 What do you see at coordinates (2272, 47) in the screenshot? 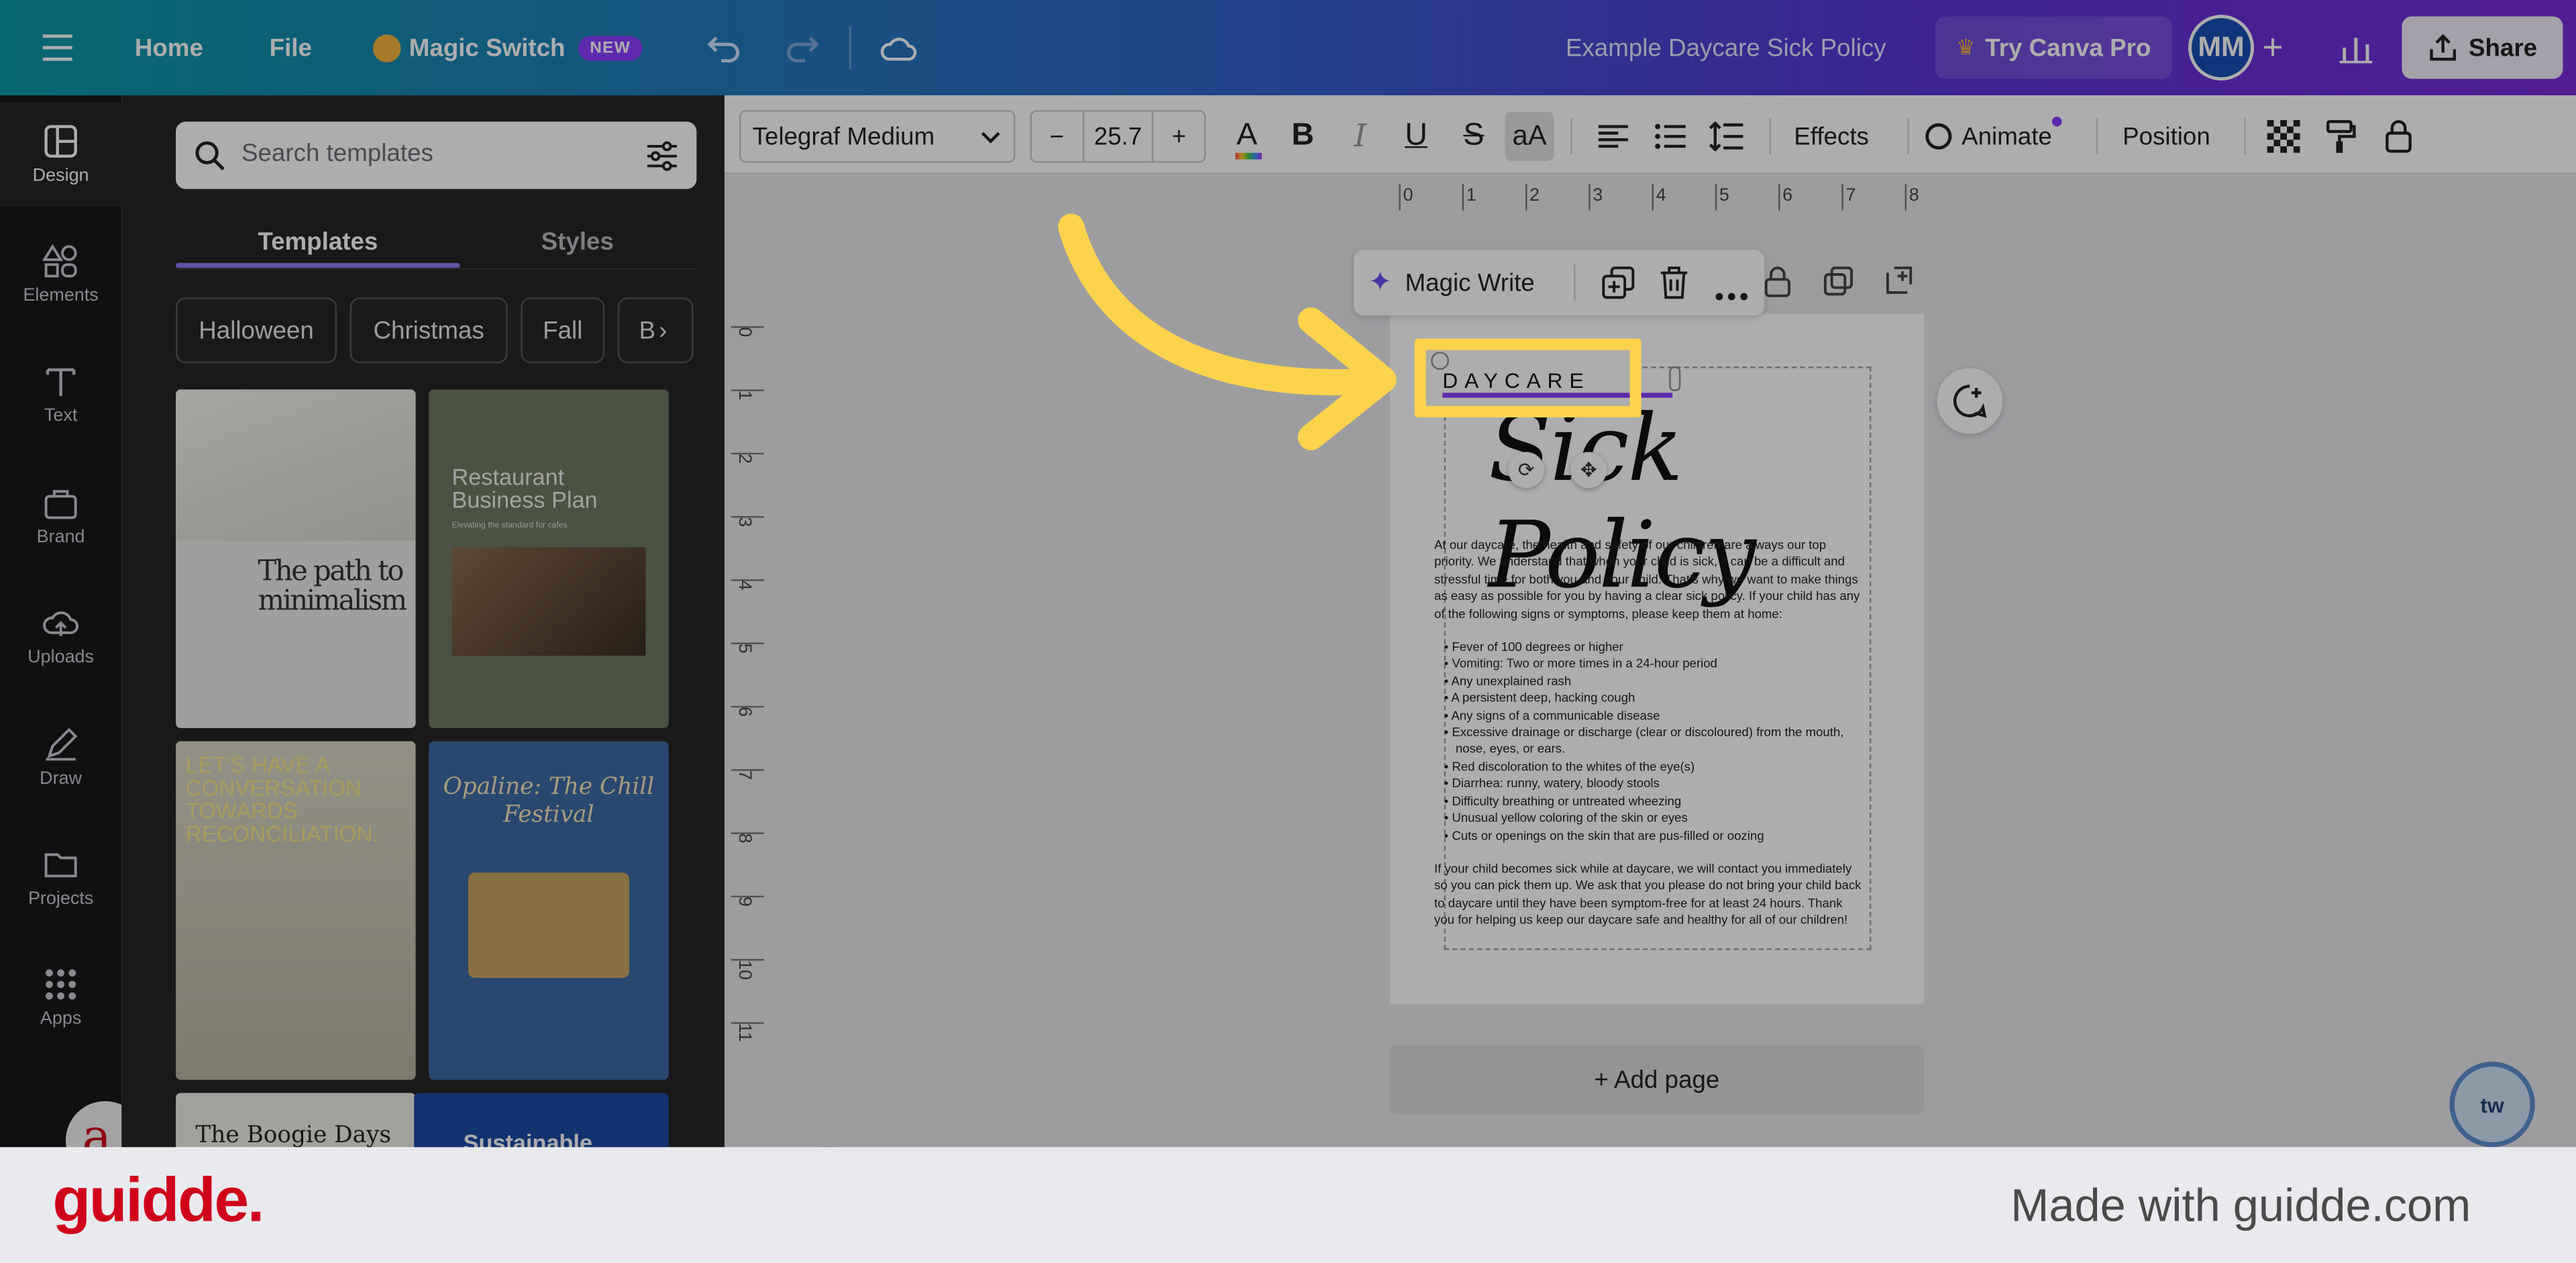
I see `add-collaborator-button: +` at bounding box center [2272, 47].